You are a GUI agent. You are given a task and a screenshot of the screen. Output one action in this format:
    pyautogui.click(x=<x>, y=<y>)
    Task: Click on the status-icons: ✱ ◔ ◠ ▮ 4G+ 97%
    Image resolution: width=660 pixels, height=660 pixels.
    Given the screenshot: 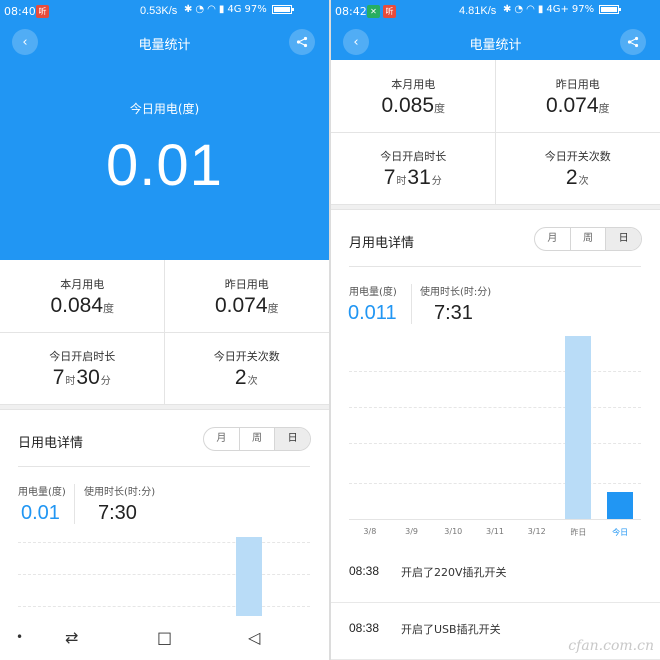 What is the action you would take?
    pyautogui.click(x=562, y=9)
    